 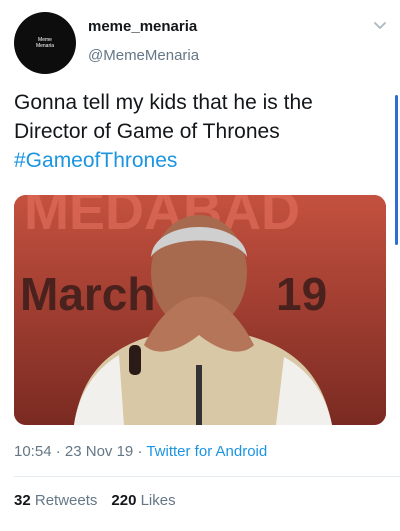 I want to click on tweet-time: 10:54, so click(x=33, y=451).